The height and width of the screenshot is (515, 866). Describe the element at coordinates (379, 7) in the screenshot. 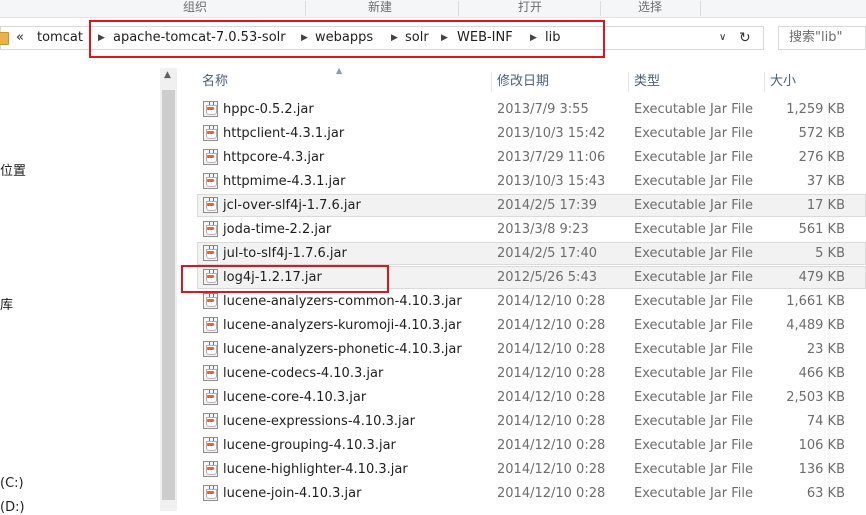

I see `ribbon-group-new: 新建` at that location.